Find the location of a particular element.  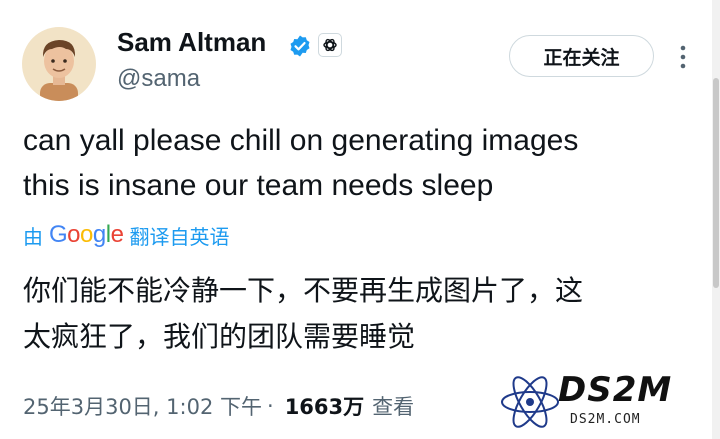

watermark-brand: DS2M is located at coordinates (615, 390).